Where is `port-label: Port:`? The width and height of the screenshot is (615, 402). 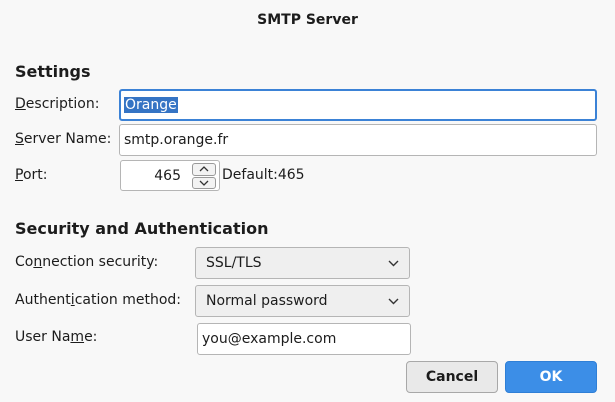
port-label: Port: is located at coordinates (31, 175).